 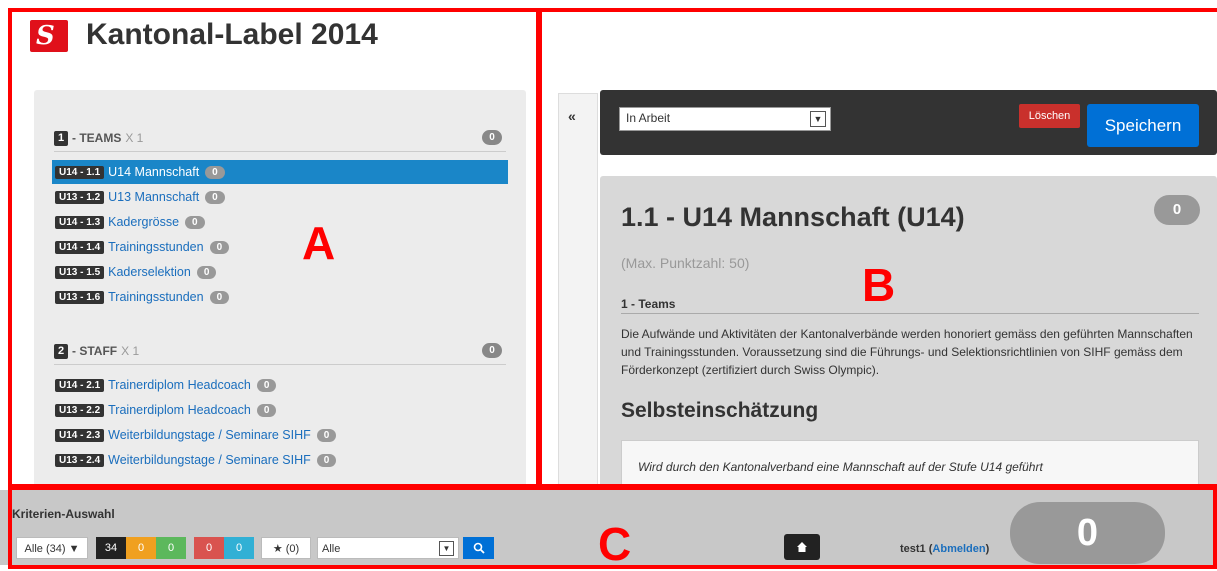 I want to click on annotation-label-b: B, so click(x=879, y=285).